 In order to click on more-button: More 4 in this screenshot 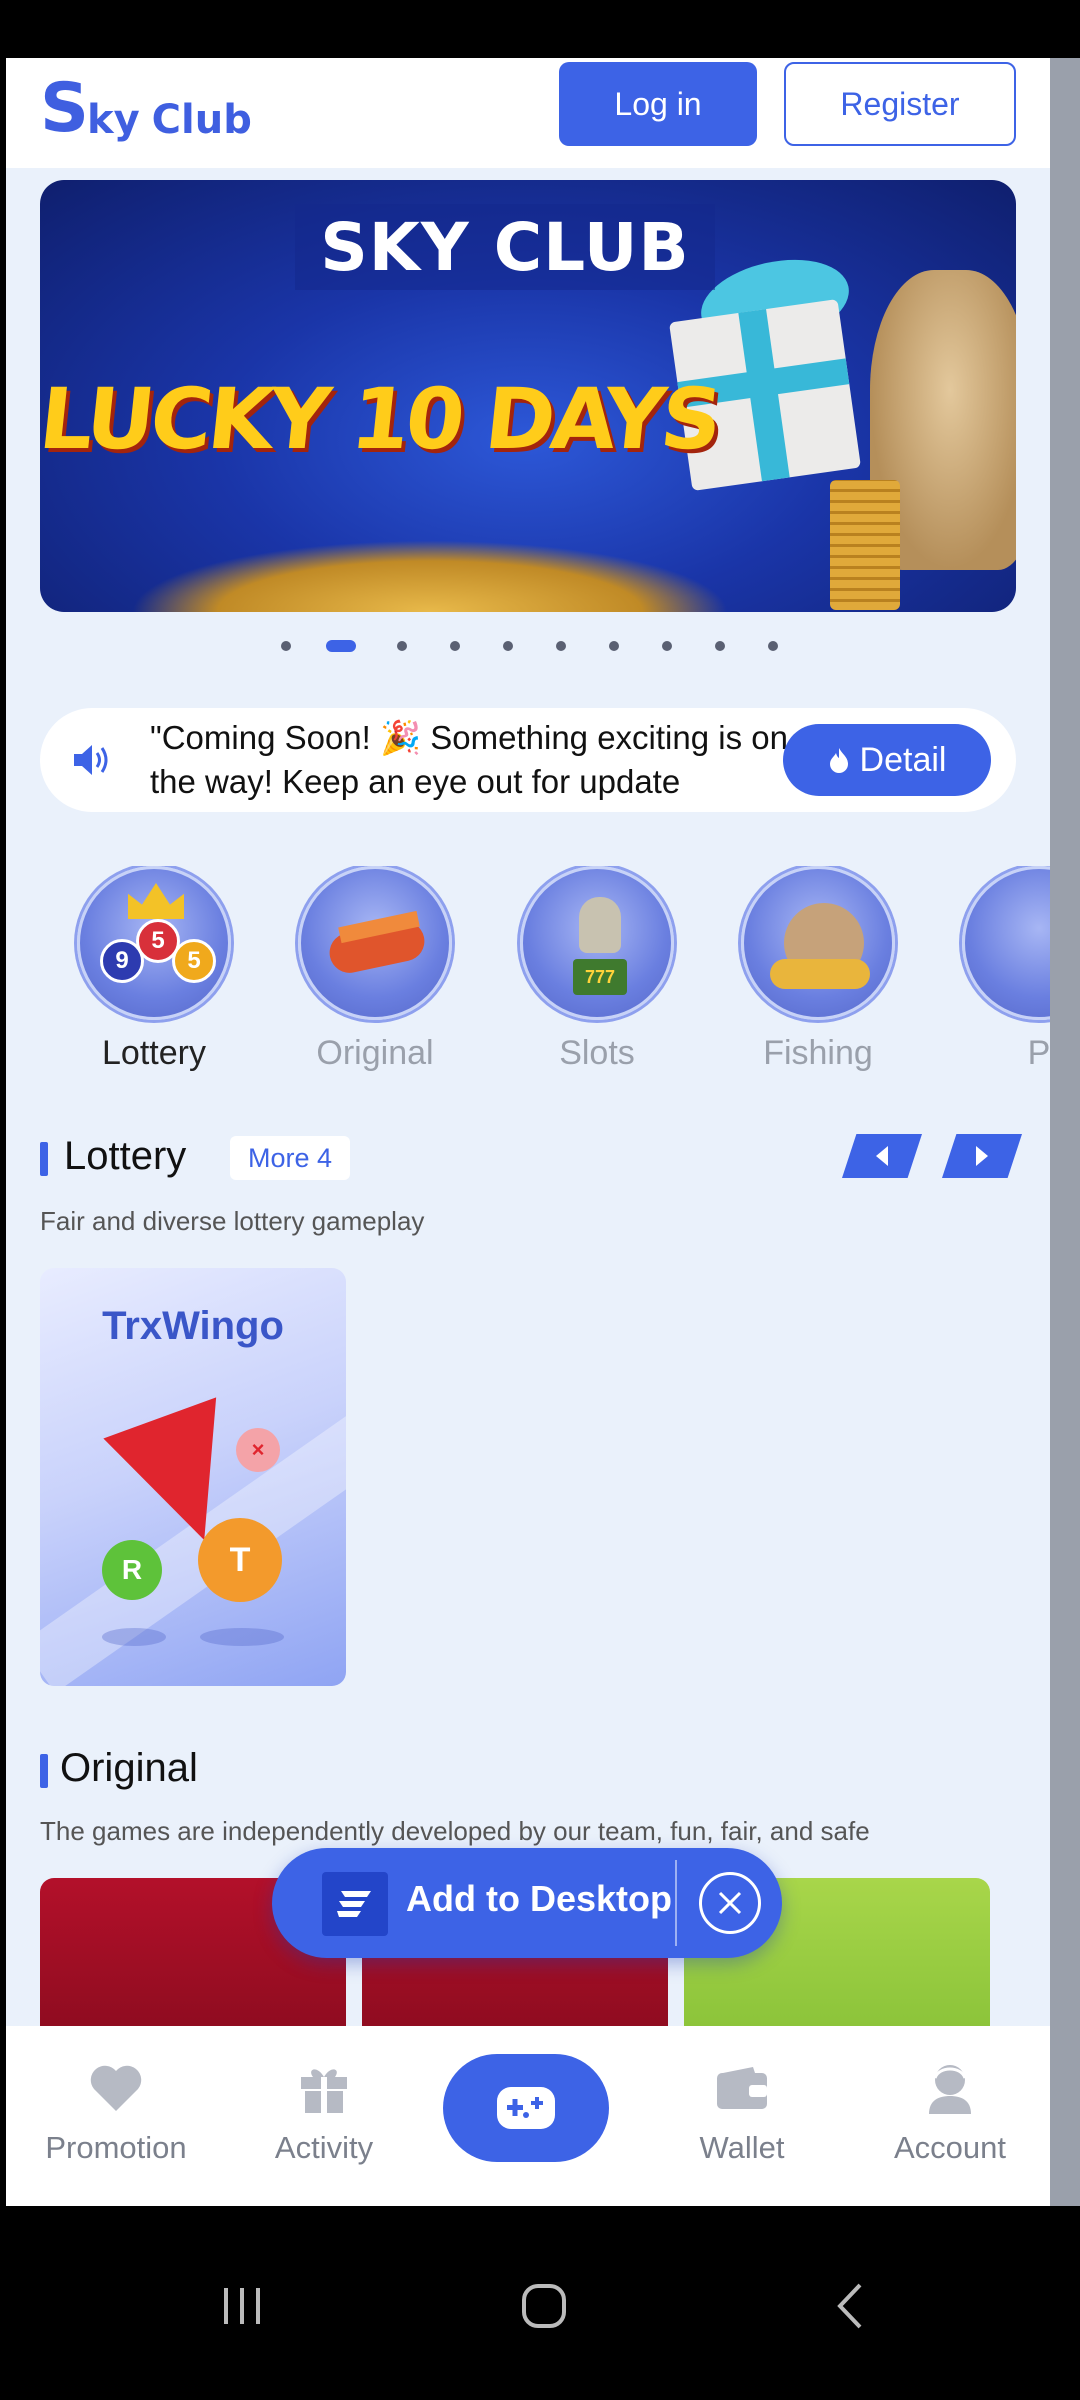, I will do `click(290, 1158)`.